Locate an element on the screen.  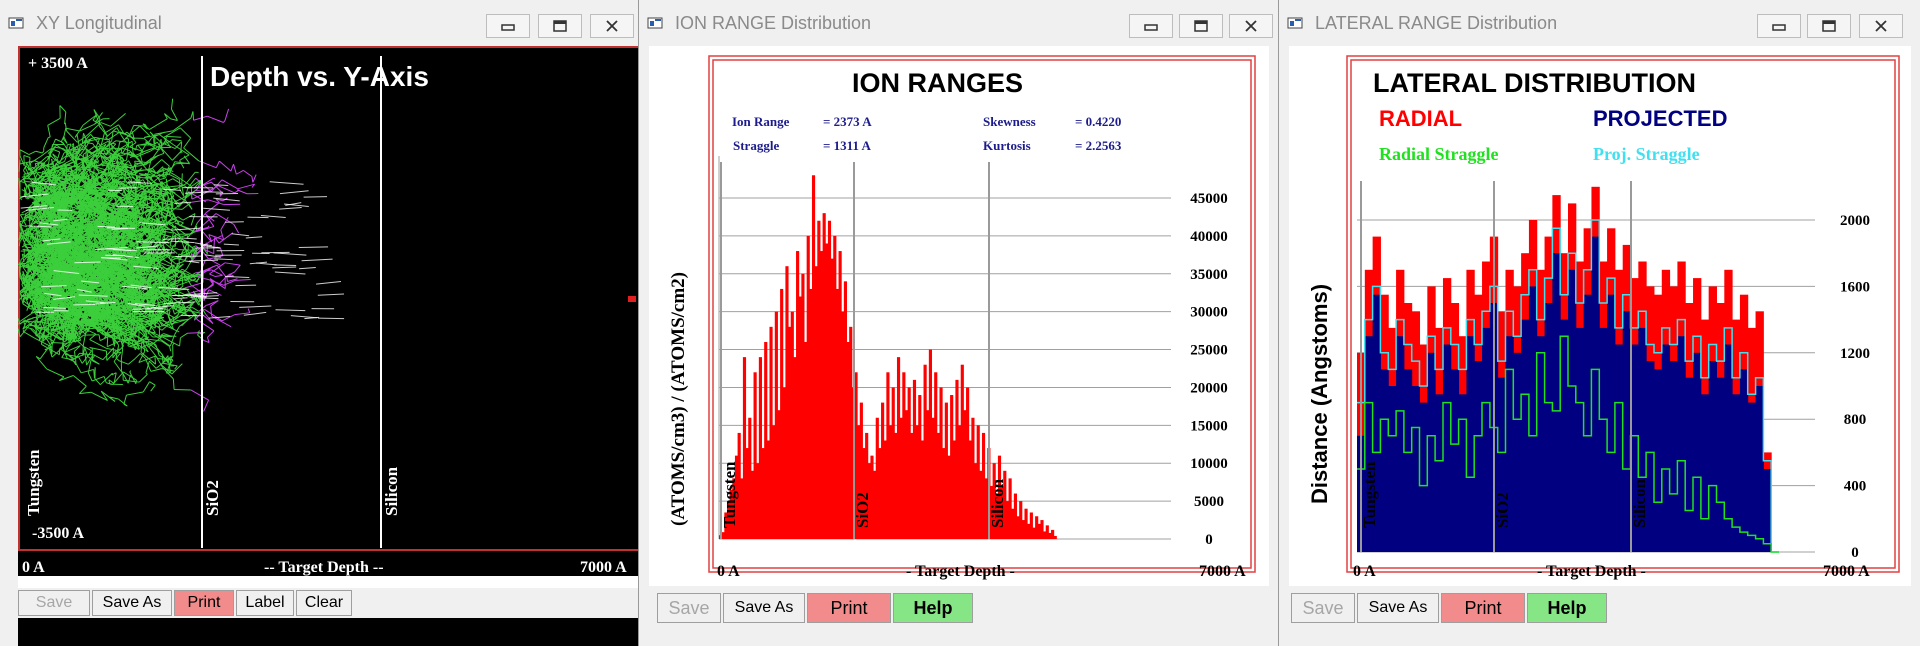
maximize-icon is located at coordinates (560, 26).